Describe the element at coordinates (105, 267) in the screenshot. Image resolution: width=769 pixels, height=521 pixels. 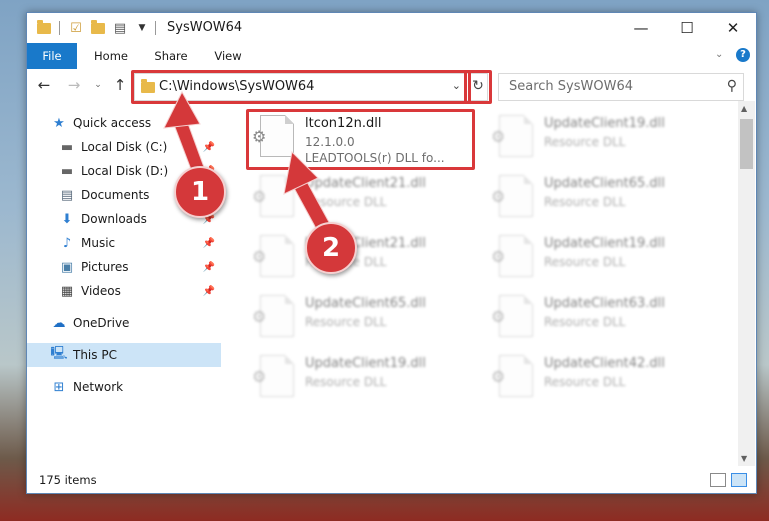
I see `sidebar-item-label: Pictures` at that location.